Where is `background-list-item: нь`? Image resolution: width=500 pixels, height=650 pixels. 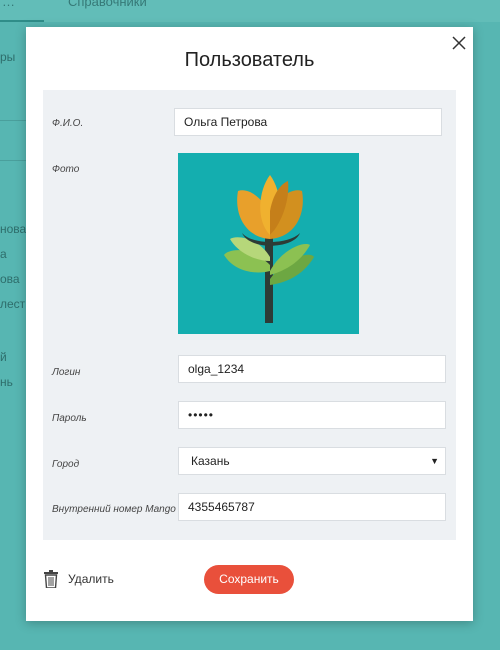
background-list-item: нь is located at coordinates (6, 382).